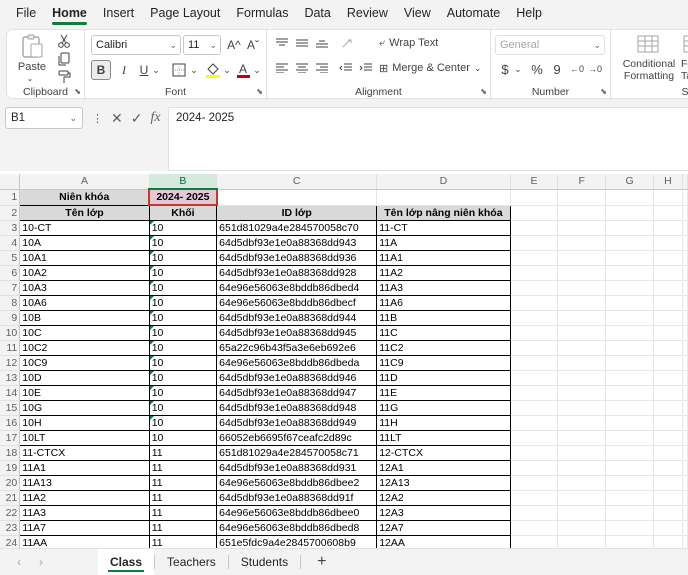  I want to click on next-sheet-icon: ›, so click(41, 562).